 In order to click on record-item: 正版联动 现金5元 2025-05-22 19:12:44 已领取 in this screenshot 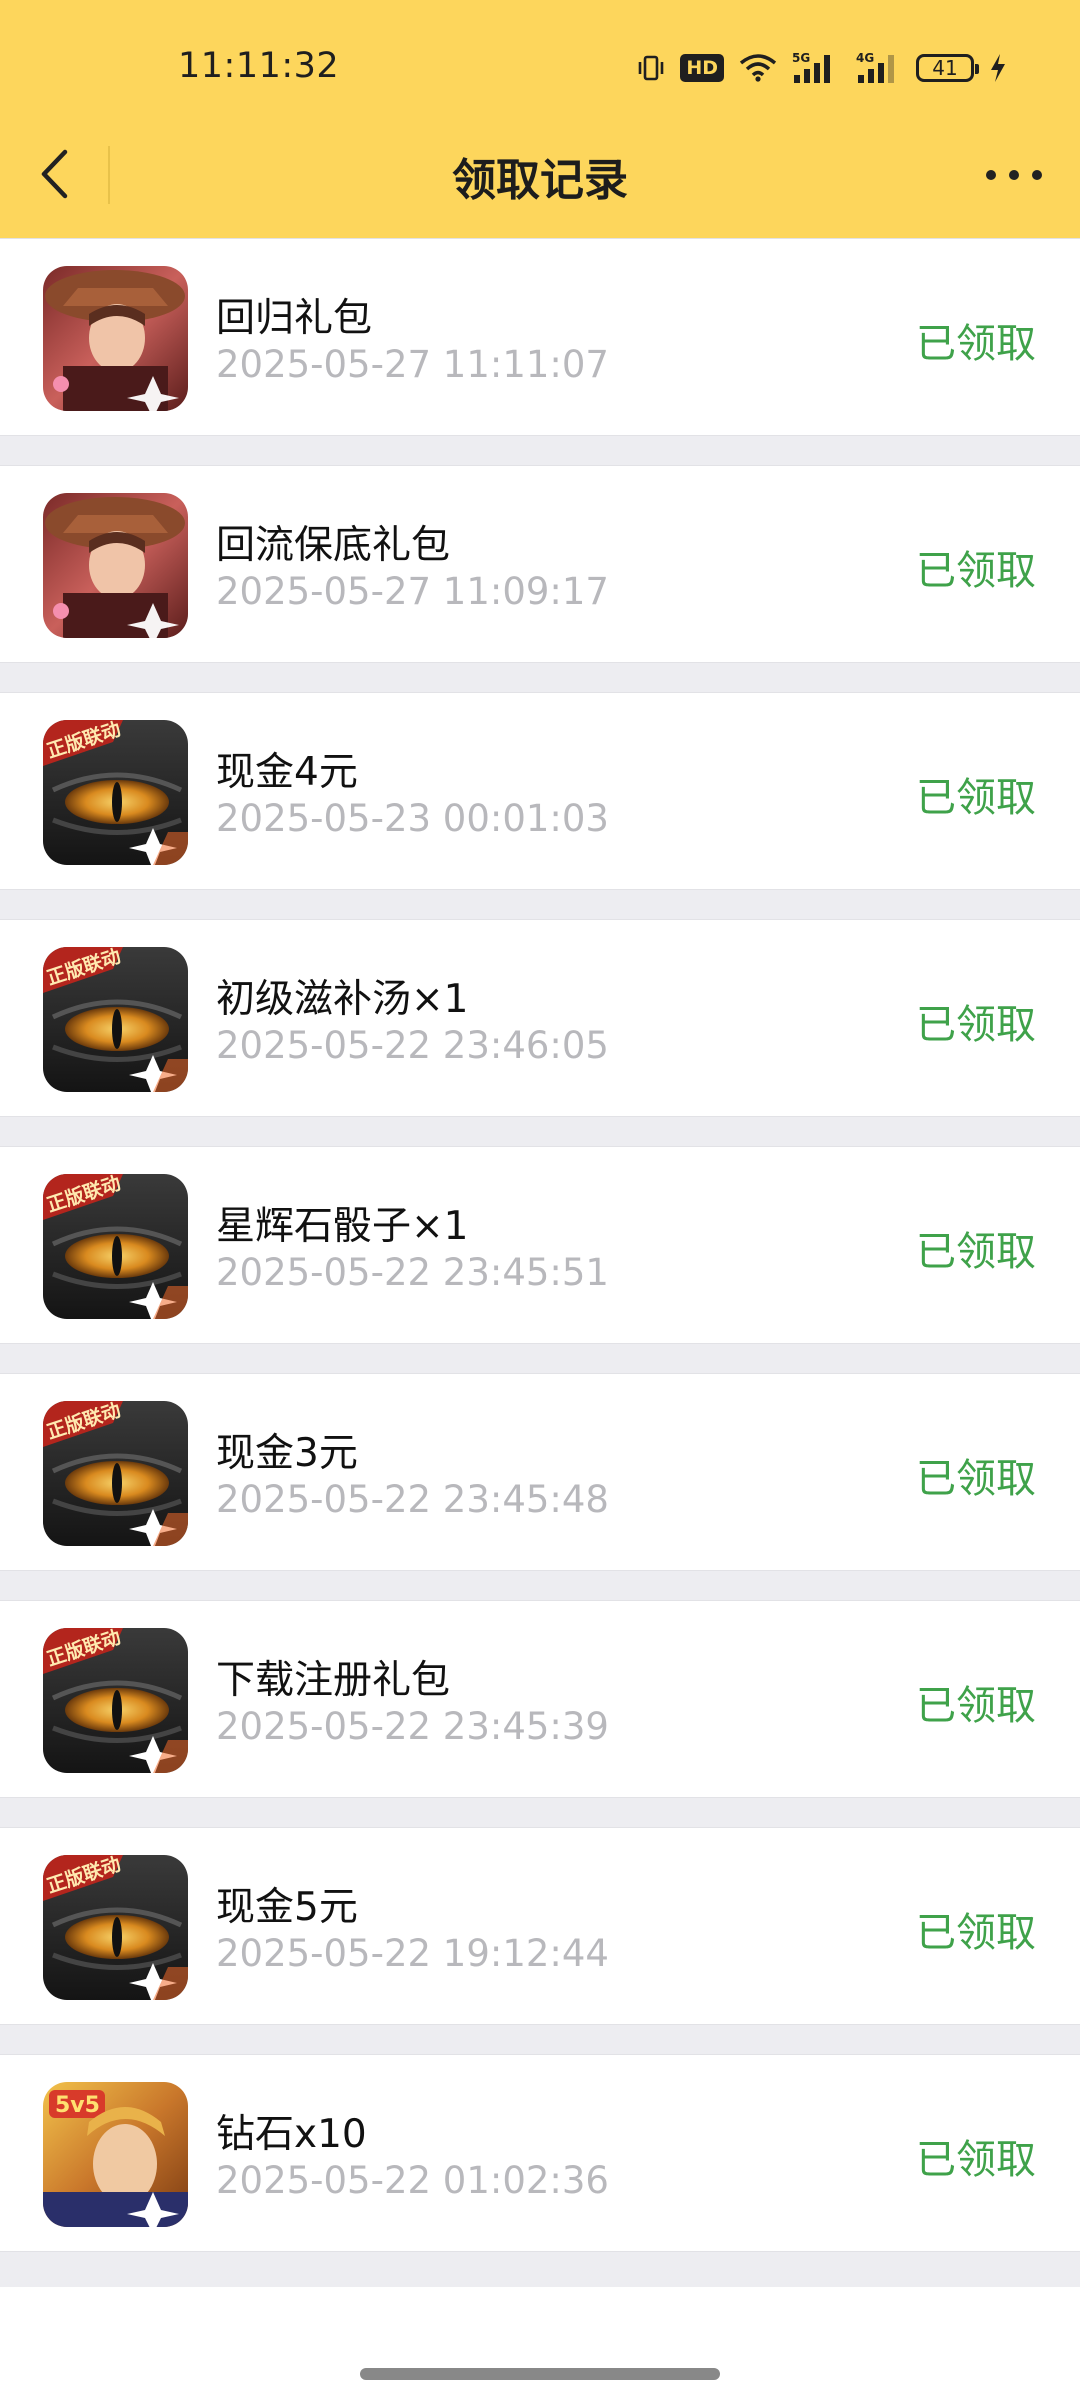, I will do `click(540, 1926)`.